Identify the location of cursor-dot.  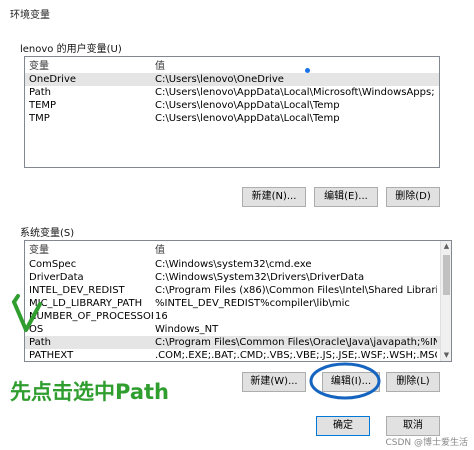
(307, 70).